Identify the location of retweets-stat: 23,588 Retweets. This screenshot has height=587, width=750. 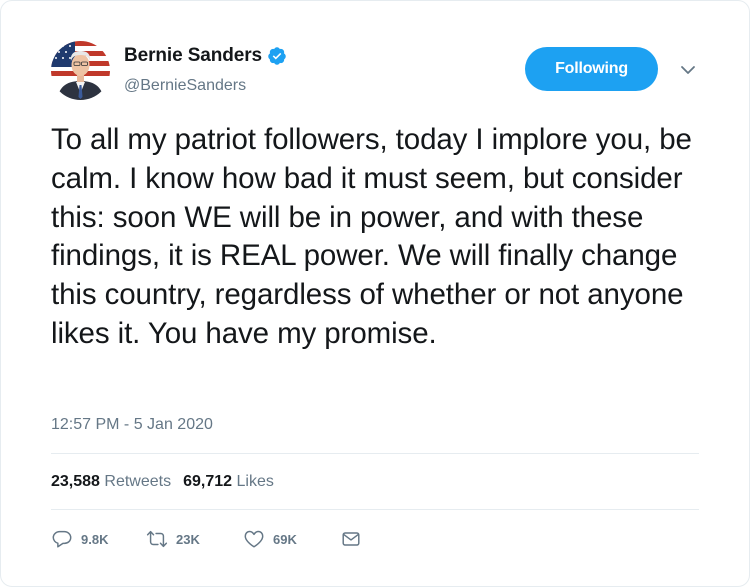
(111, 482).